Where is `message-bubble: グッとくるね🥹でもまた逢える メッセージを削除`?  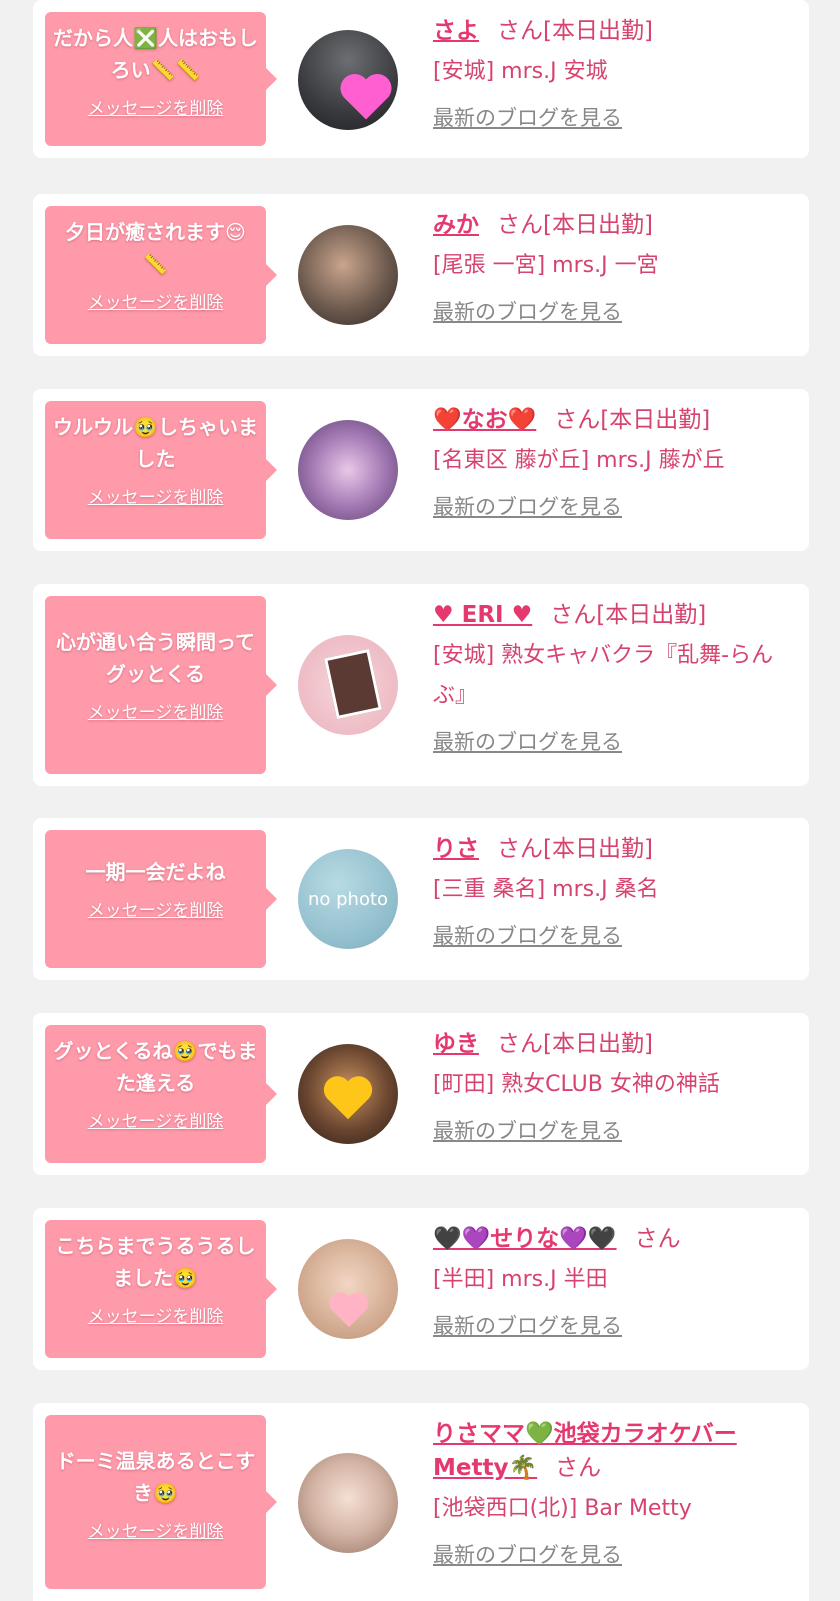
message-bubble: グッとくるね🥹でもまた逢える メッセージを削除 is located at coordinates (161, 1094).